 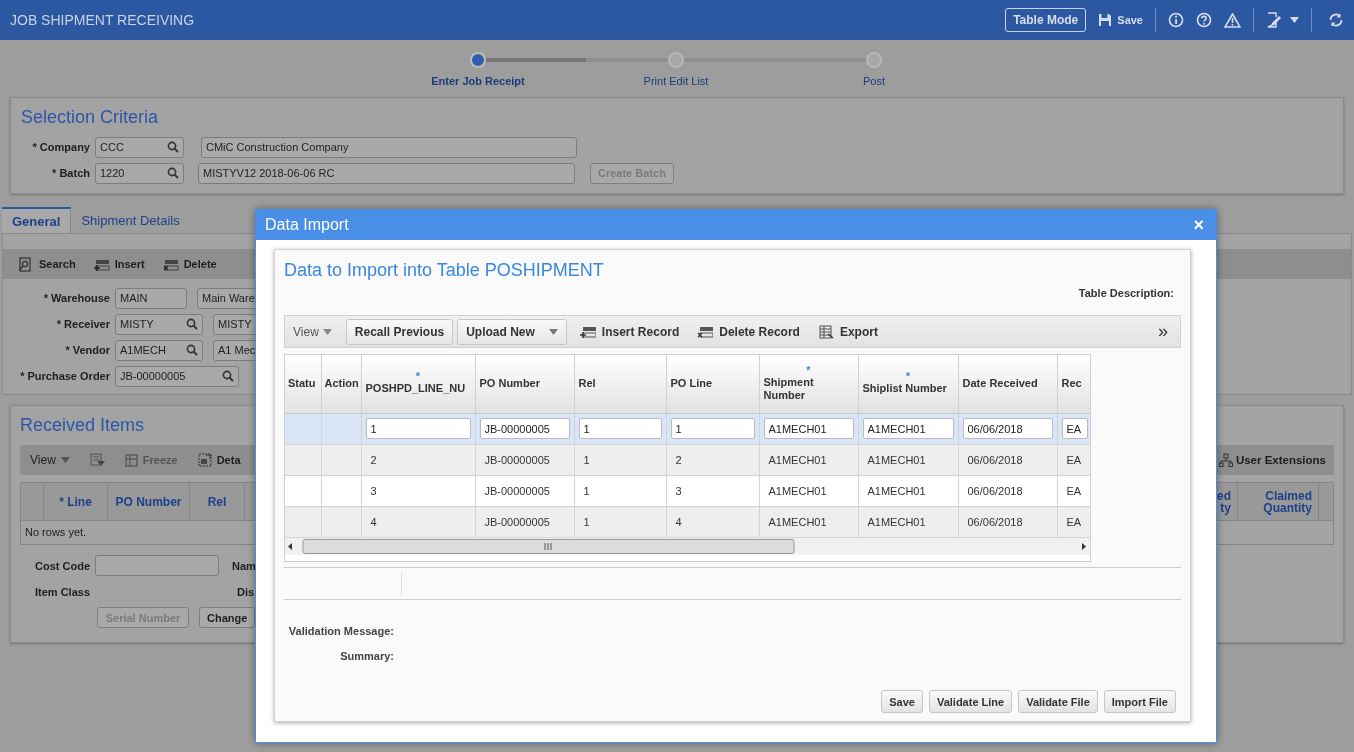 I want to click on section-title: Data to Import into Table POSHIPMENT, so click(x=444, y=270).